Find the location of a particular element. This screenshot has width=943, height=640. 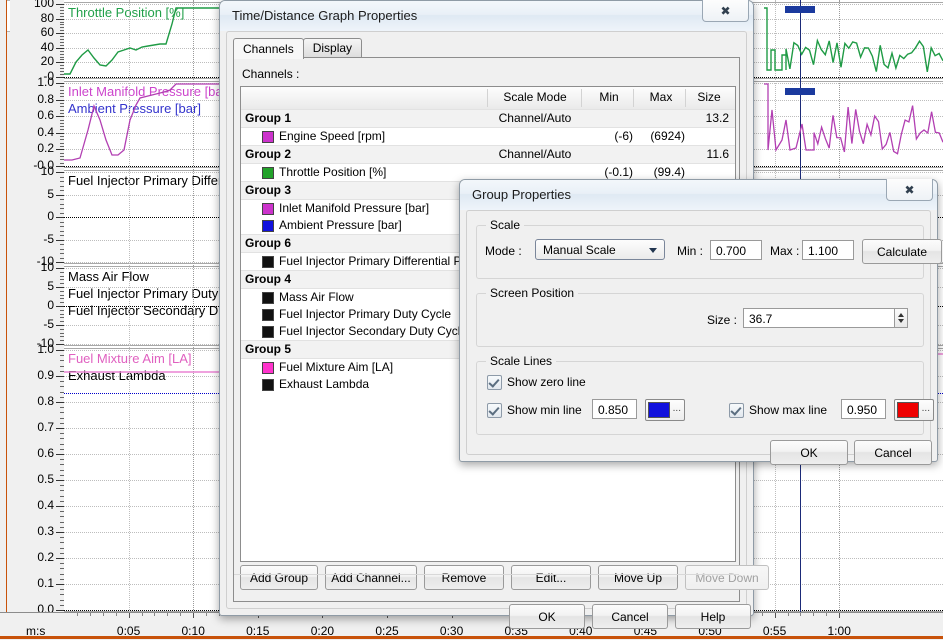

y-tick-label: 0.4 is located at coordinates (45, 505).